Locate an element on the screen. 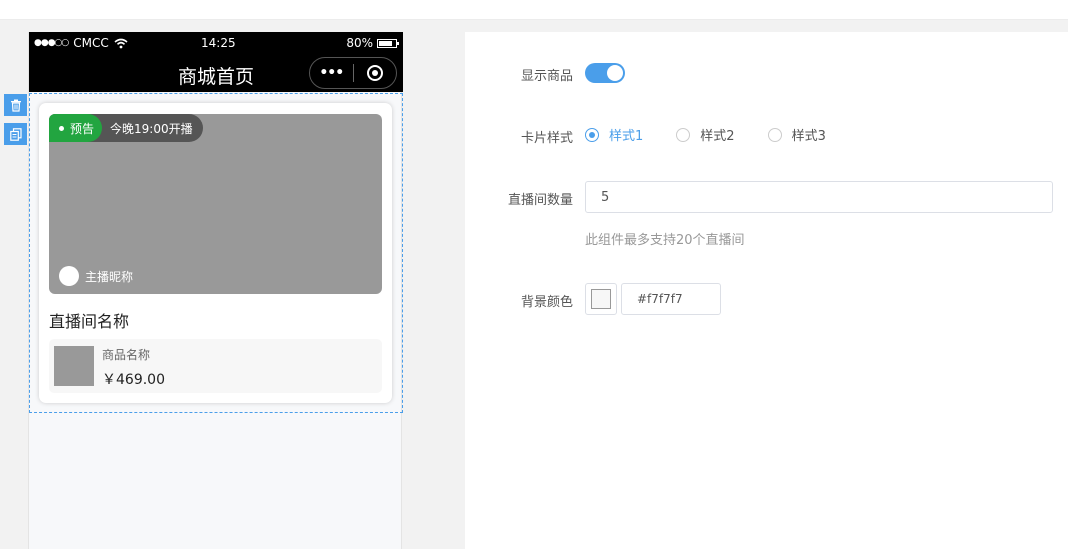 Image resolution: width=1068 pixels, height=549 pixels. goods-item: 商品名称 ￥469.00 is located at coordinates (215, 366).